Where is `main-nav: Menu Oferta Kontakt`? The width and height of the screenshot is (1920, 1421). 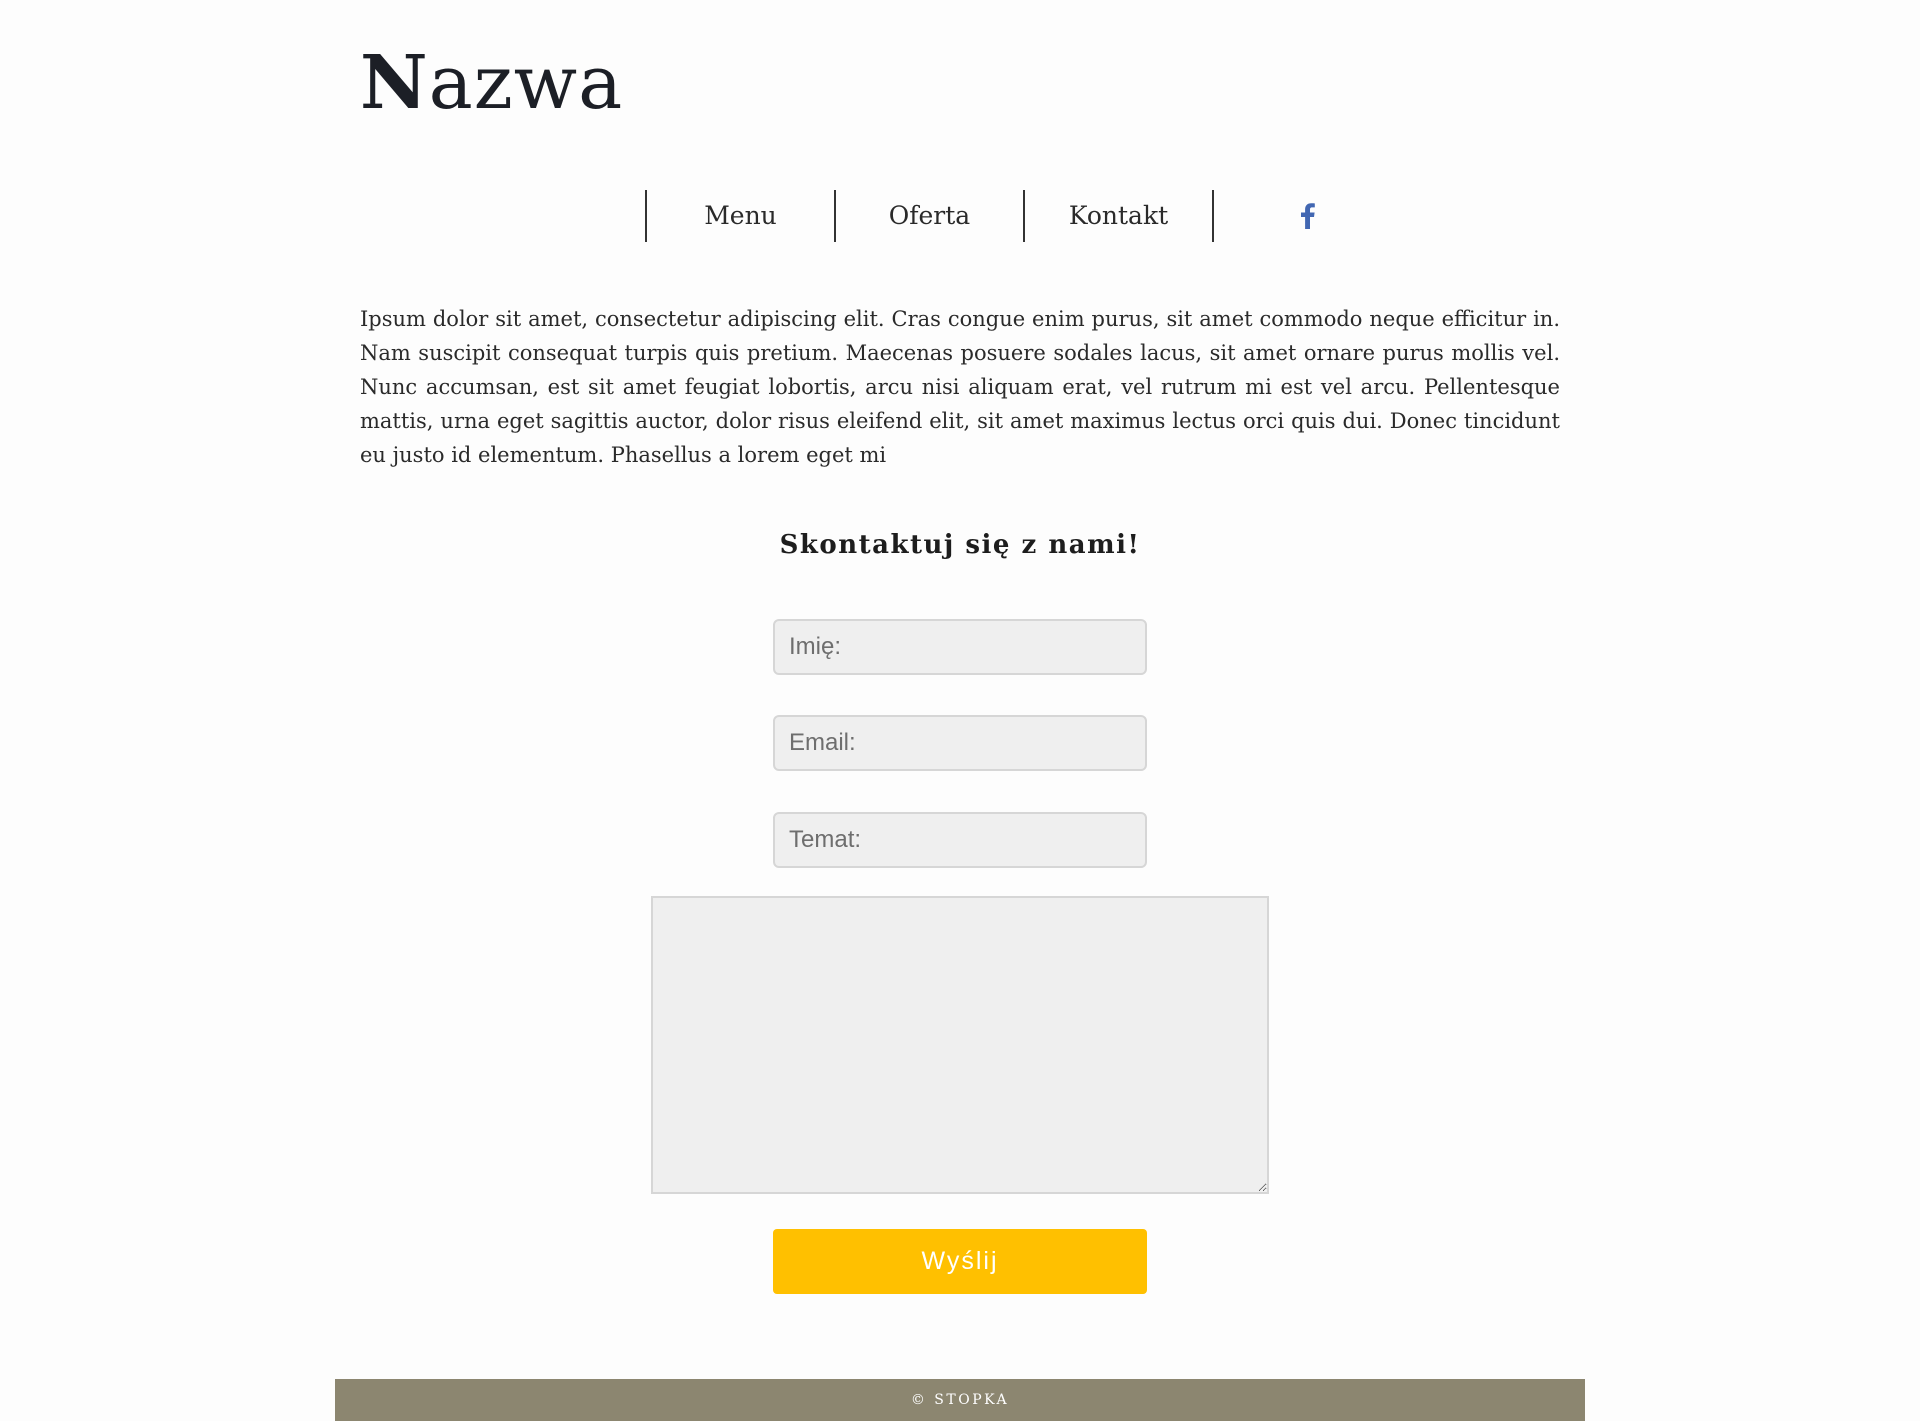 main-nav: Menu Oferta Kontakt is located at coordinates (1023, 216).